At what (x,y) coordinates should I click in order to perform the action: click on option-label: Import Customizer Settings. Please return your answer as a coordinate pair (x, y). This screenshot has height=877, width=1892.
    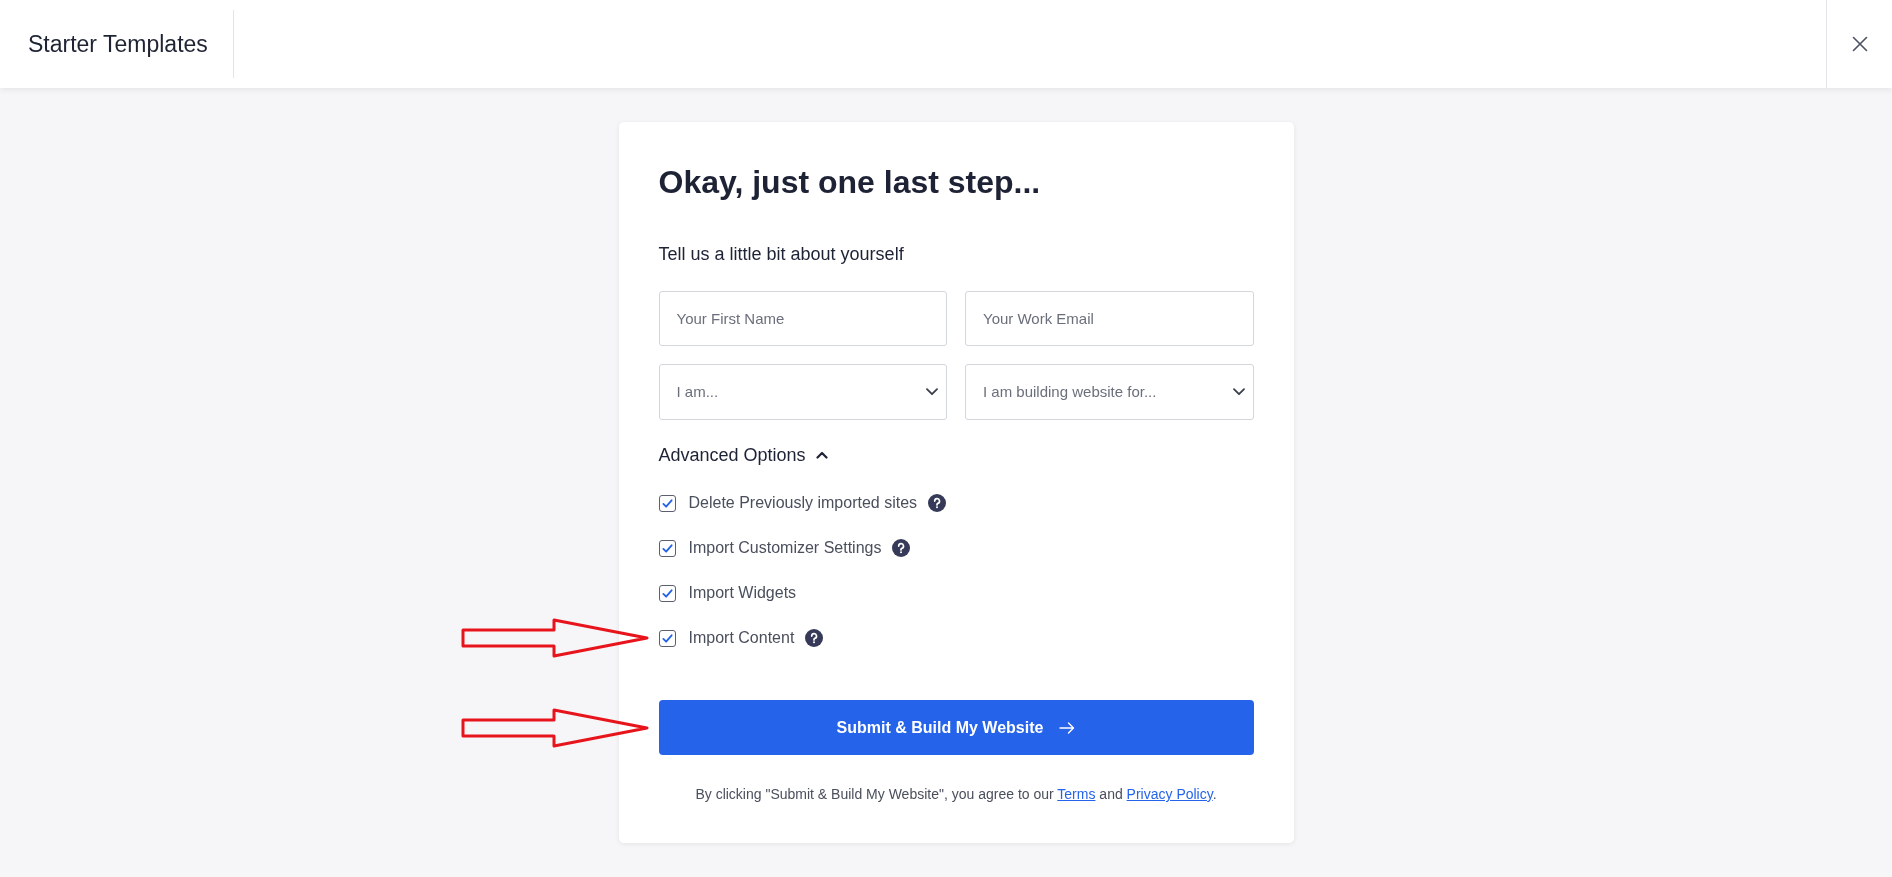
    Looking at the image, I should click on (785, 548).